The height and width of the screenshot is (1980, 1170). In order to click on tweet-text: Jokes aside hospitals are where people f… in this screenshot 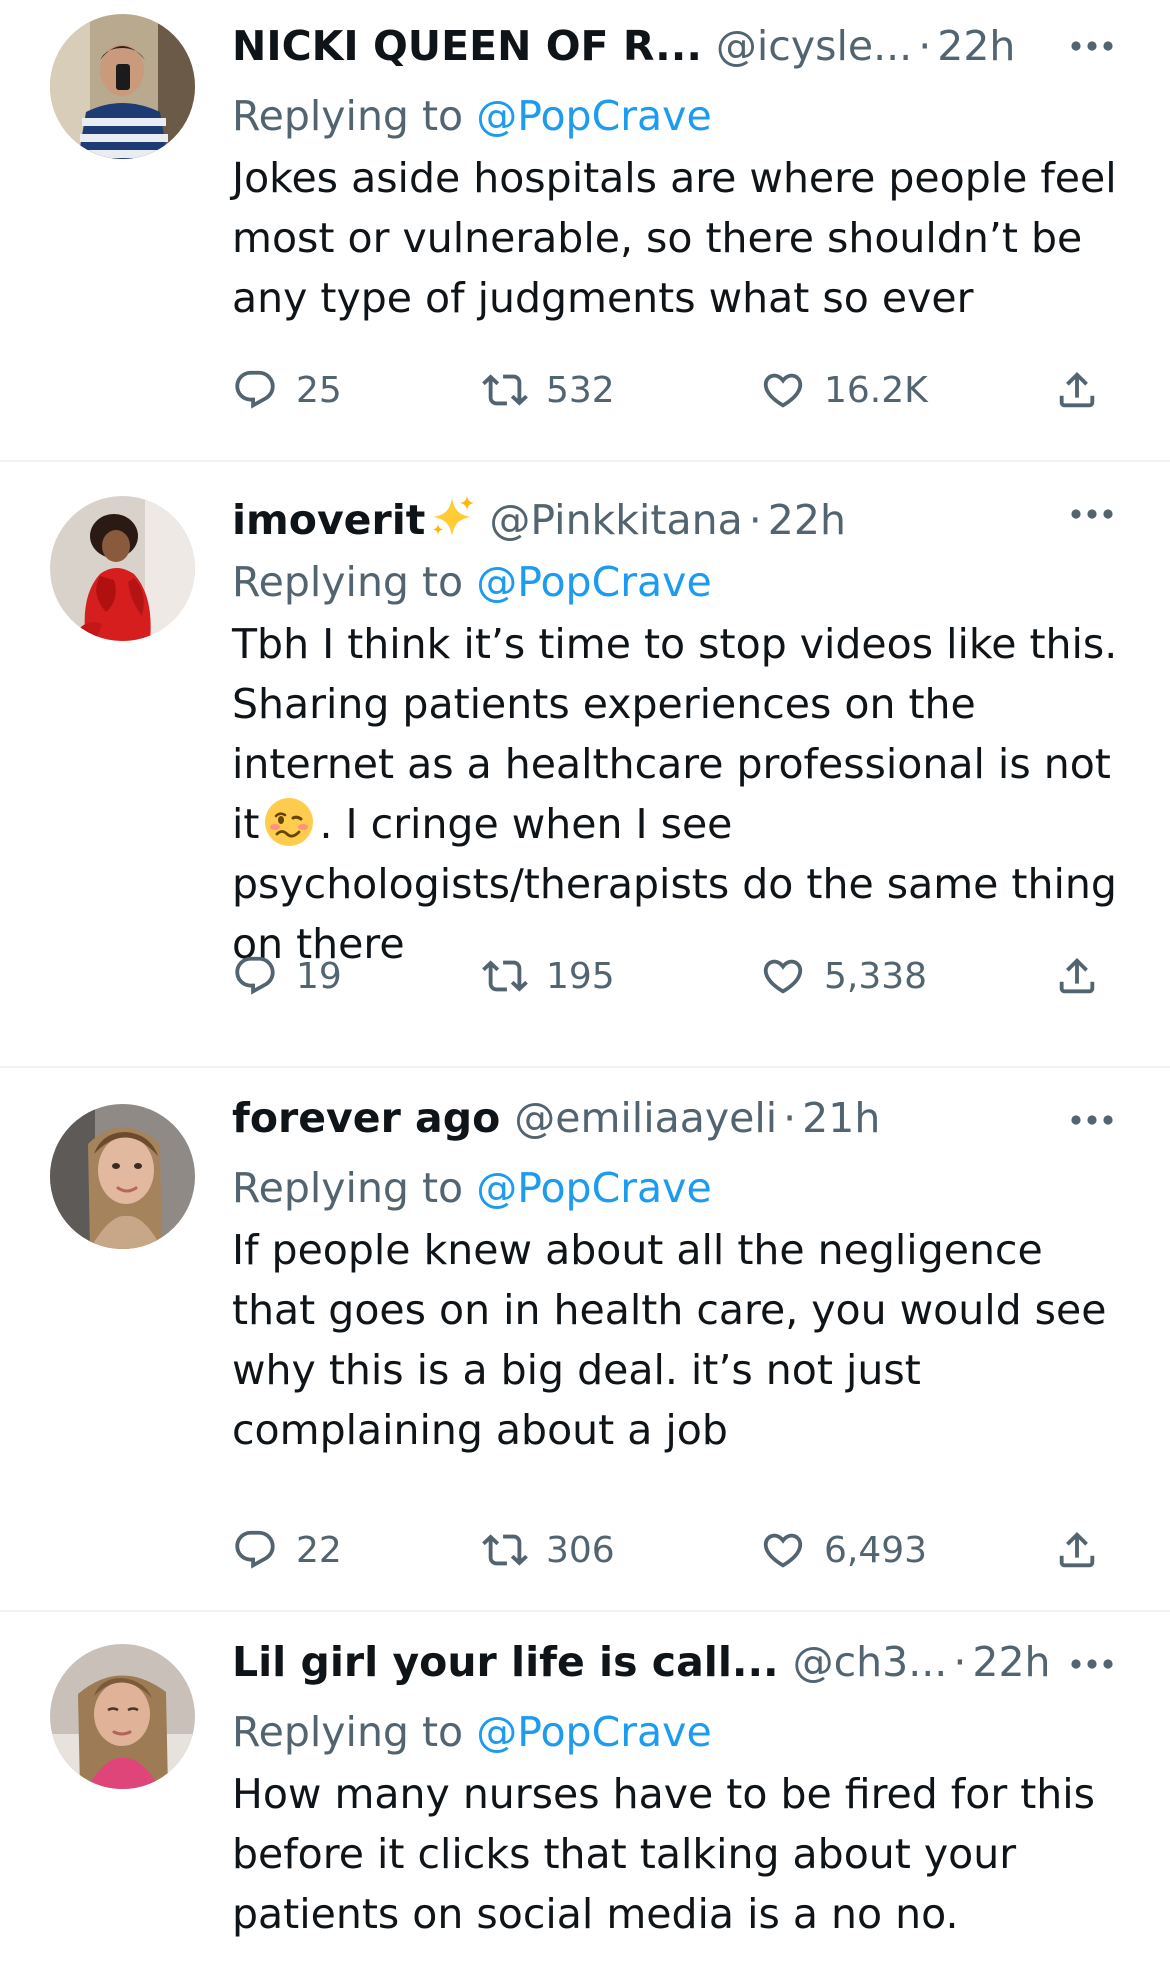, I will do `click(674, 238)`.